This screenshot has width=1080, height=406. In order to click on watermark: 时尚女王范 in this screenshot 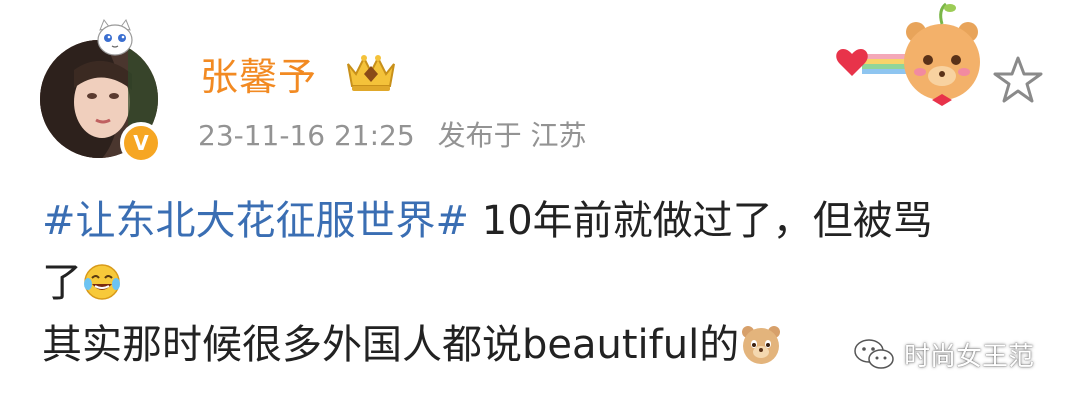, I will do `click(943, 354)`.